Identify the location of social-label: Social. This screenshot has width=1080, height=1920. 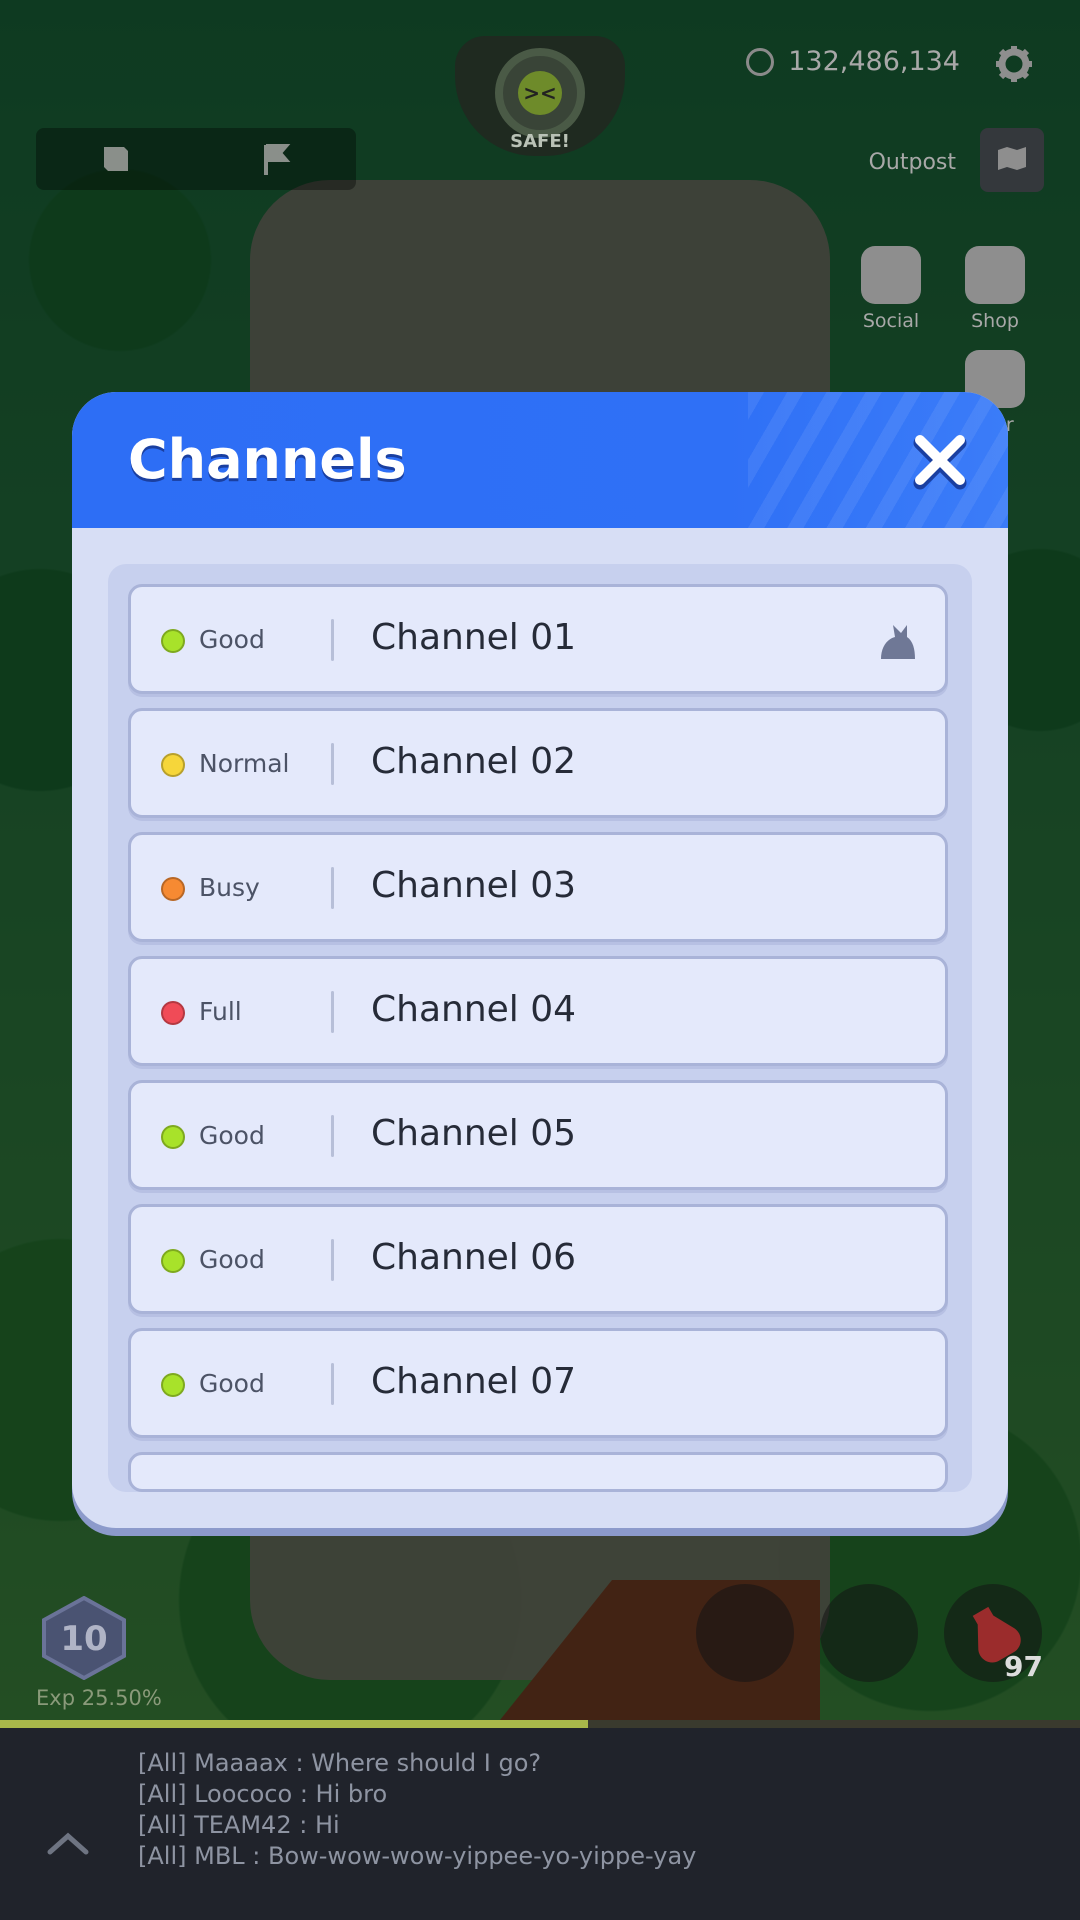
(891, 321).